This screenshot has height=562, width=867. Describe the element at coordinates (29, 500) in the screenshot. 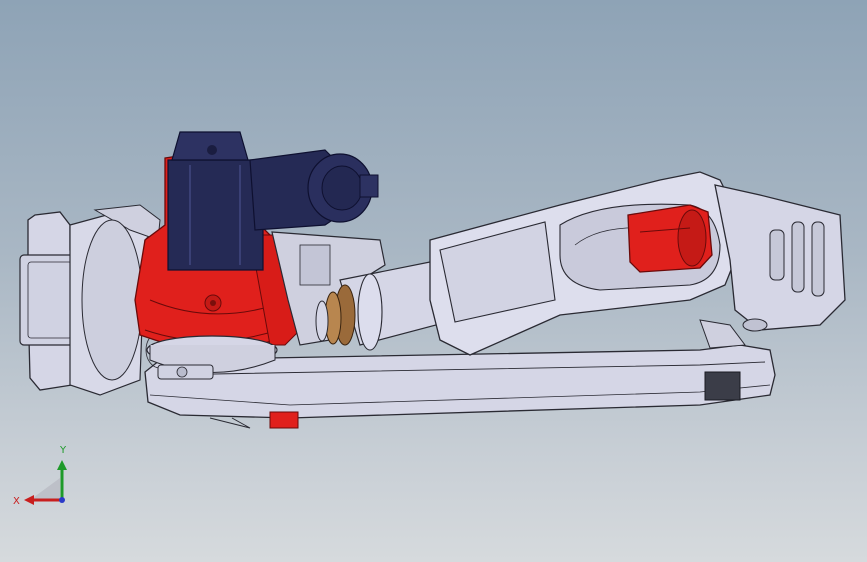

I see `x-axis-head` at that location.